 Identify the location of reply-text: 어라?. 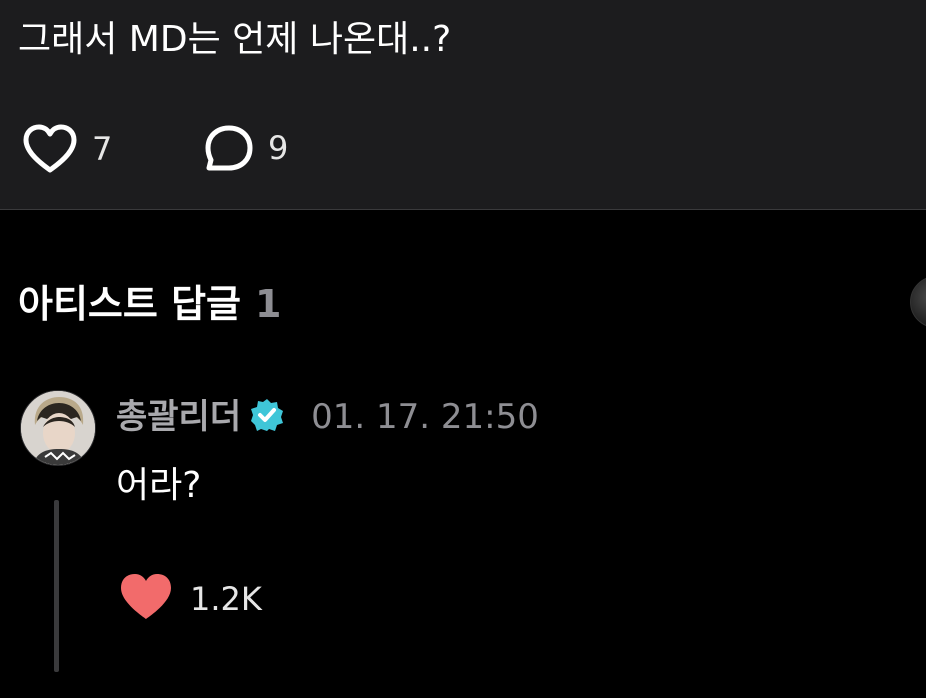
(159, 485).